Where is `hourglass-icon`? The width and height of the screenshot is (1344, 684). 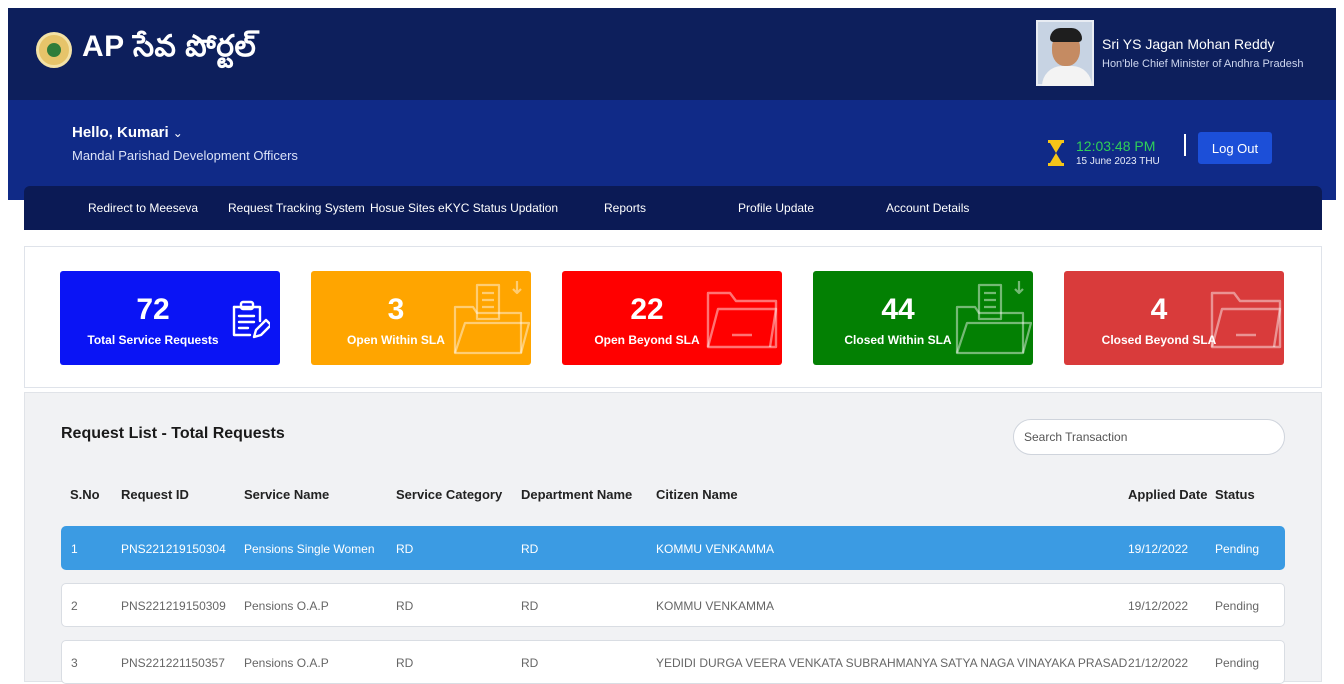 hourglass-icon is located at coordinates (1056, 153).